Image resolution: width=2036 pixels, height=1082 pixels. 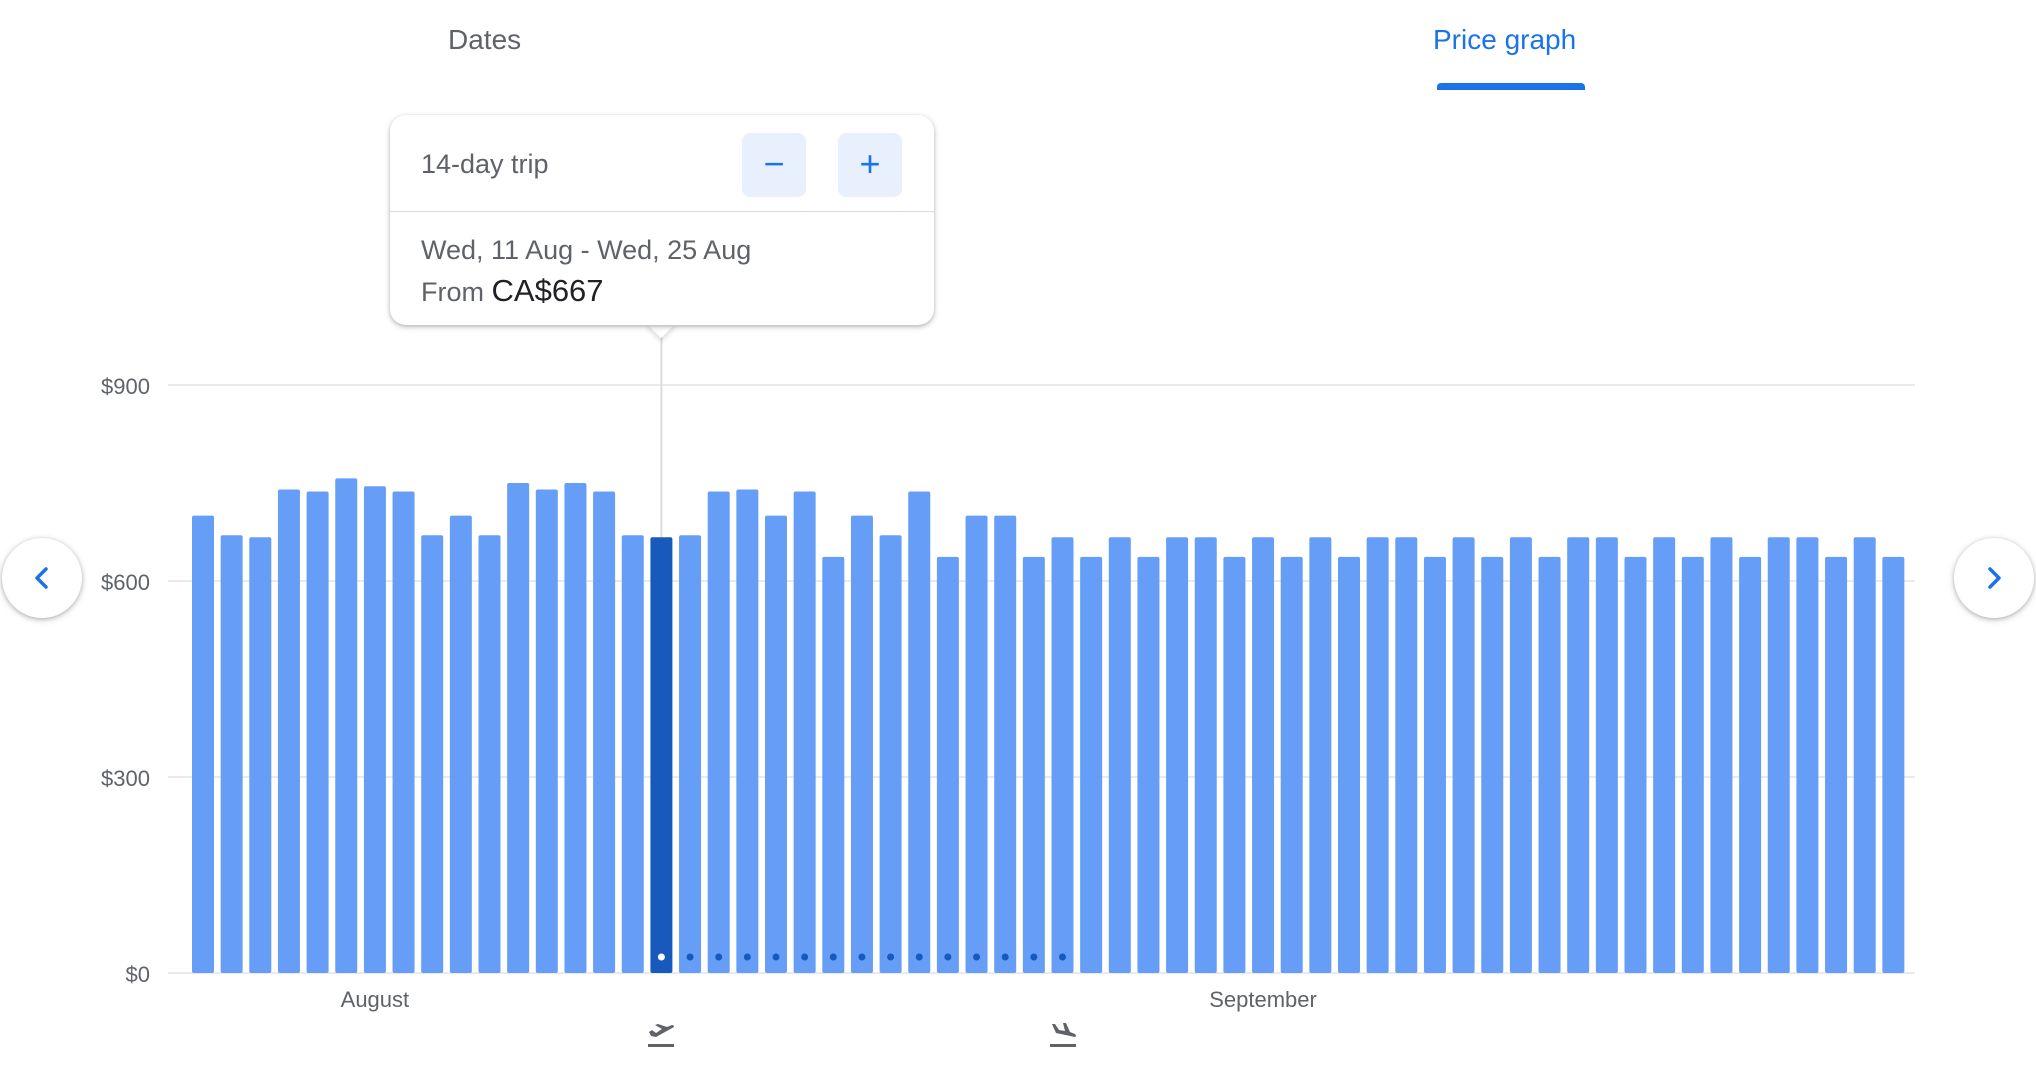 What do you see at coordinates (1263, 999) in the screenshot?
I see `month-label: September` at bounding box center [1263, 999].